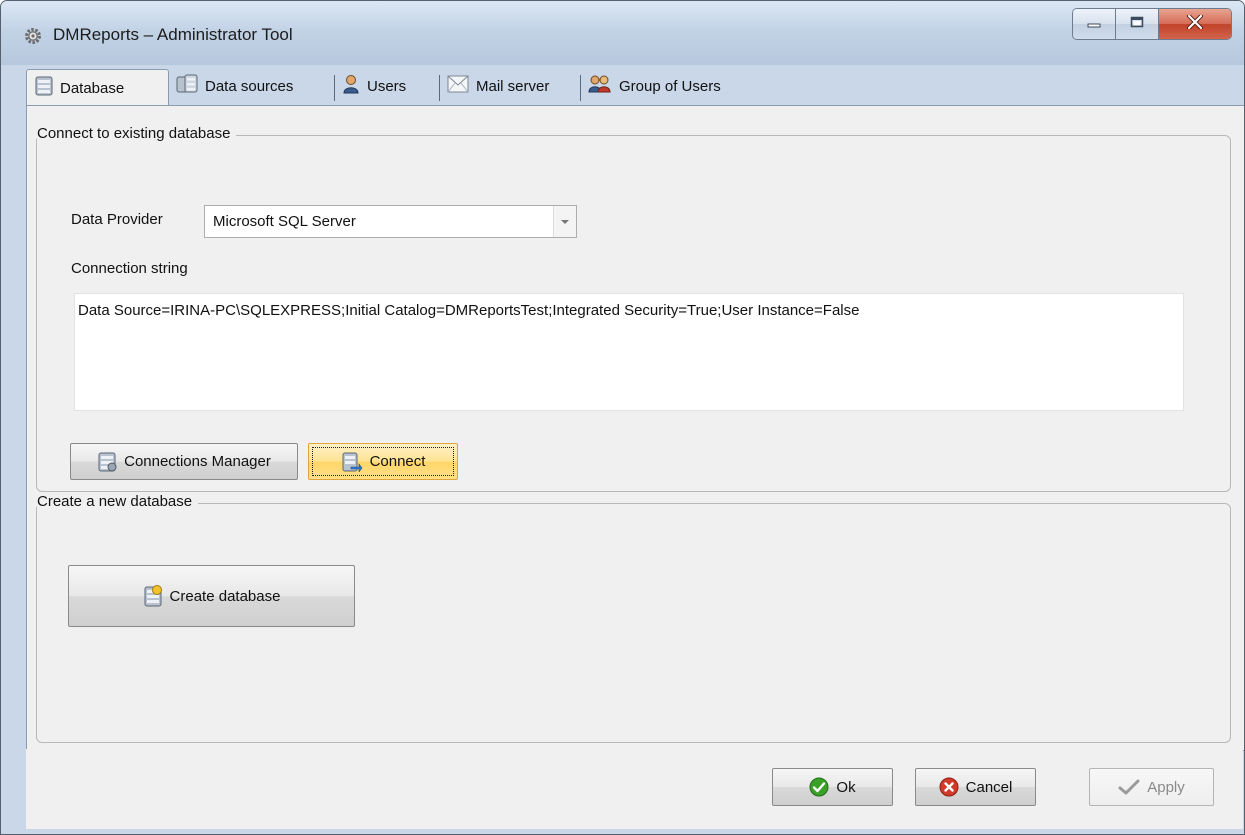  I want to click on tab-data-sources: Data sources, so click(252, 86).